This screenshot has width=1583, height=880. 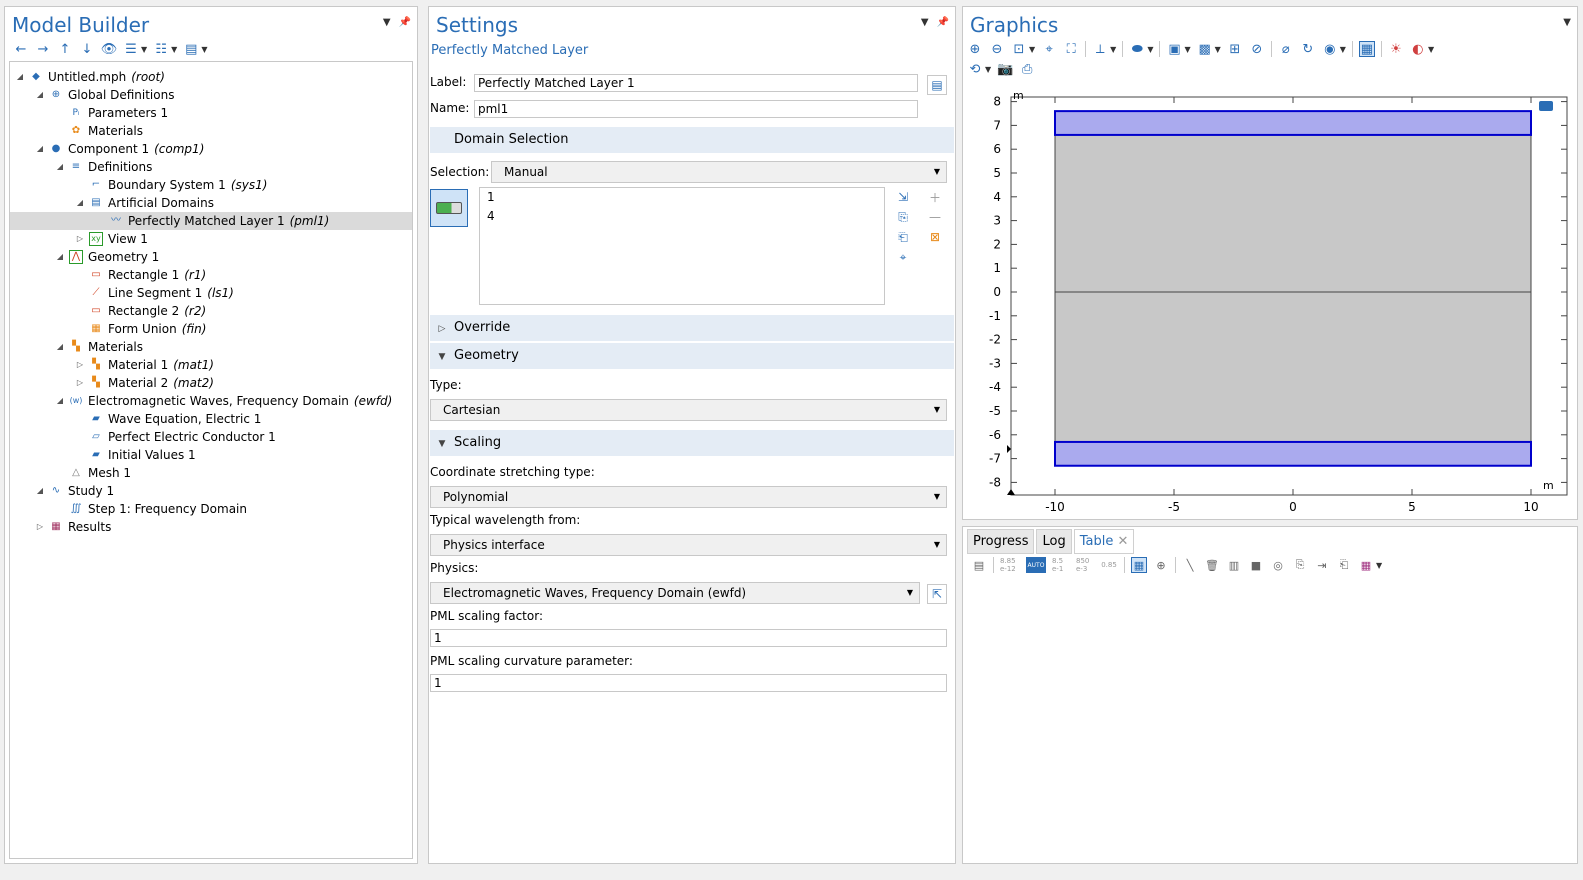 What do you see at coordinates (171, 185) in the screenshot?
I see `tree-node-boundary-system: ⌐ Boundary System 1 (sys1)` at bounding box center [171, 185].